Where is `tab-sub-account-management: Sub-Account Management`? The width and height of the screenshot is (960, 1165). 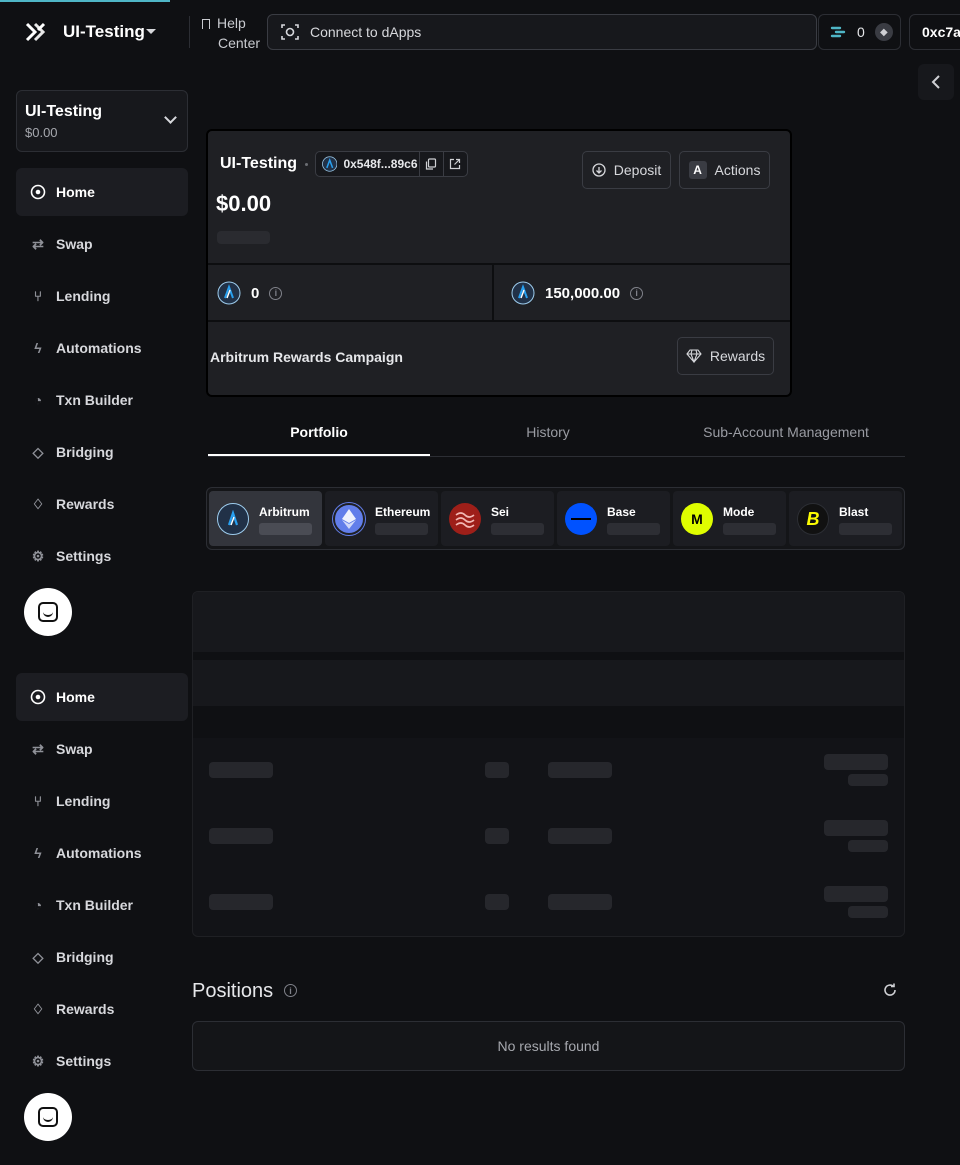 tab-sub-account-management: Sub-Account Management is located at coordinates (786, 439).